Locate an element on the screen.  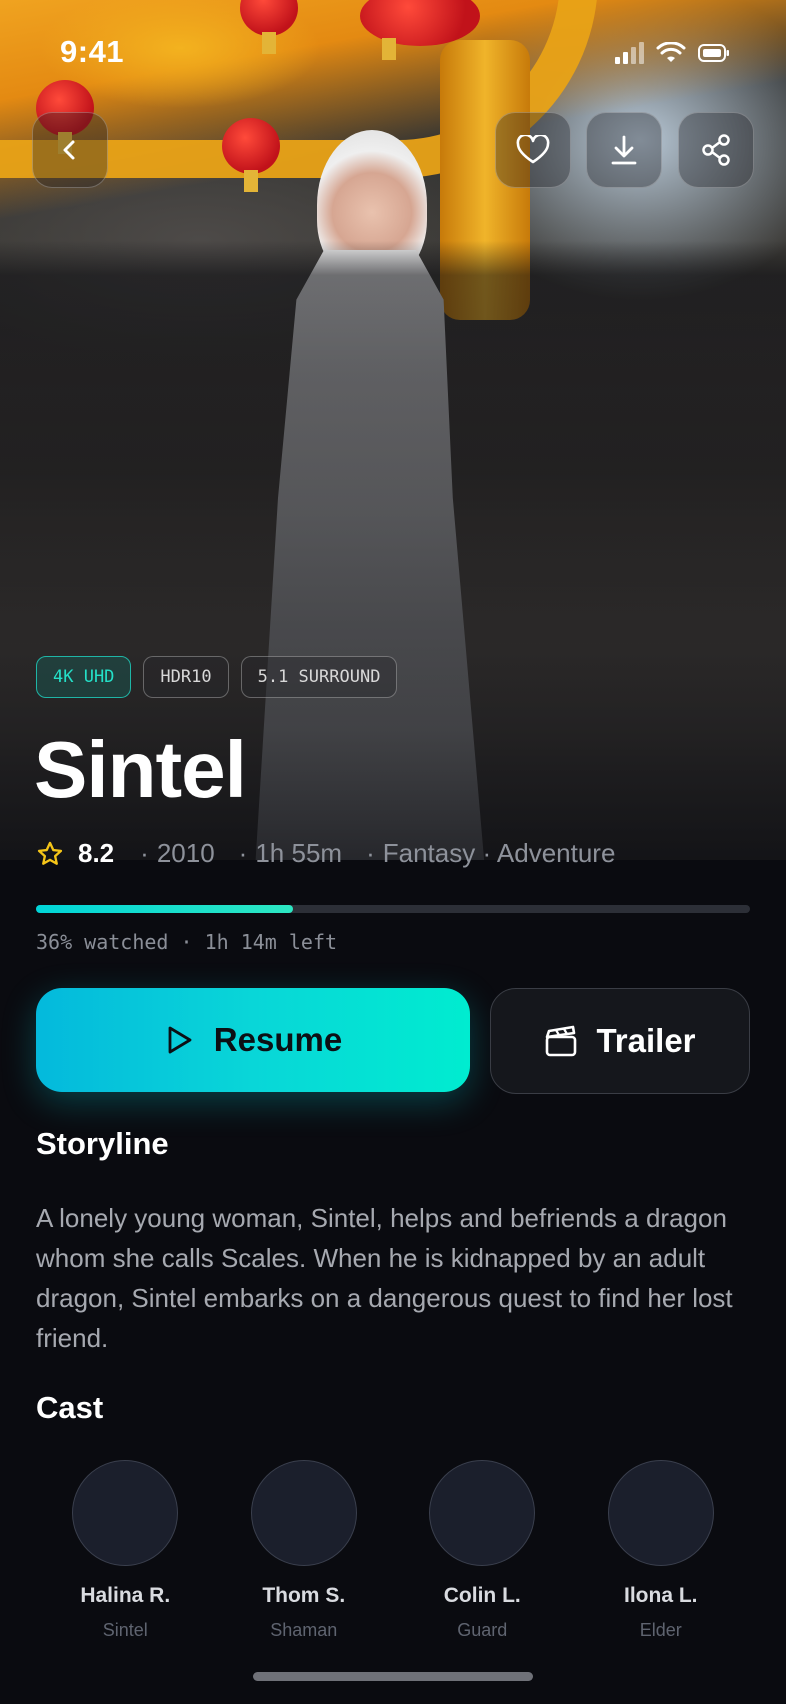
cast-name: Ilona L. is located at coordinates (661, 1595).